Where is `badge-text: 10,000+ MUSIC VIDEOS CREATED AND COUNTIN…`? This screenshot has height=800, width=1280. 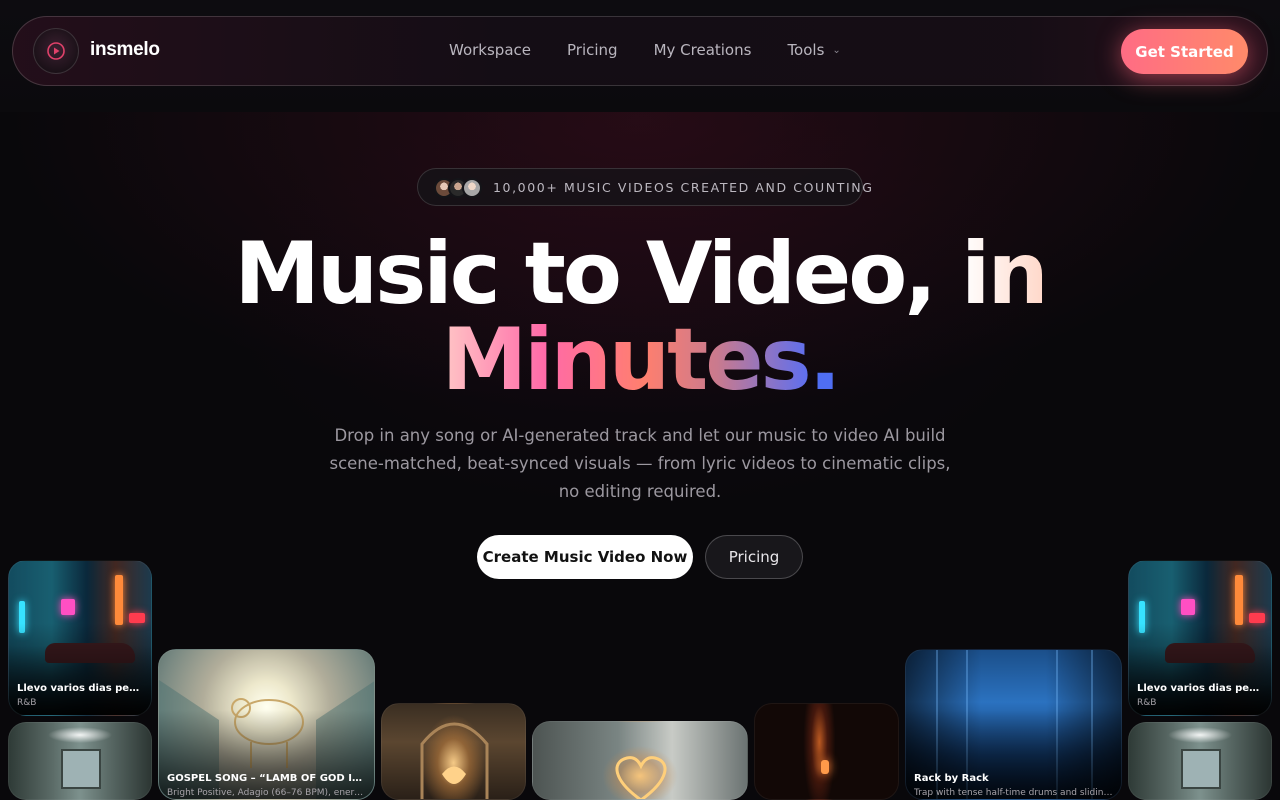 badge-text: 10,000+ MUSIC VIDEOS CREATED AND COUNTIN… is located at coordinates (683, 187).